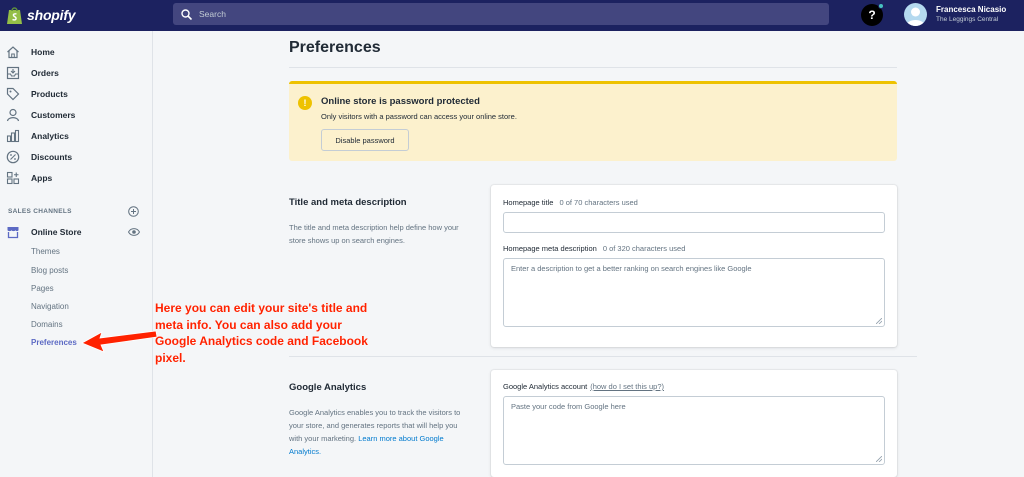 The height and width of the screenshot is (477, 1024). What do you see at coordinates (50, 136) in the screenshot?
I see `sidebar-item-label: Analytics` at bounding box center [50, 136].